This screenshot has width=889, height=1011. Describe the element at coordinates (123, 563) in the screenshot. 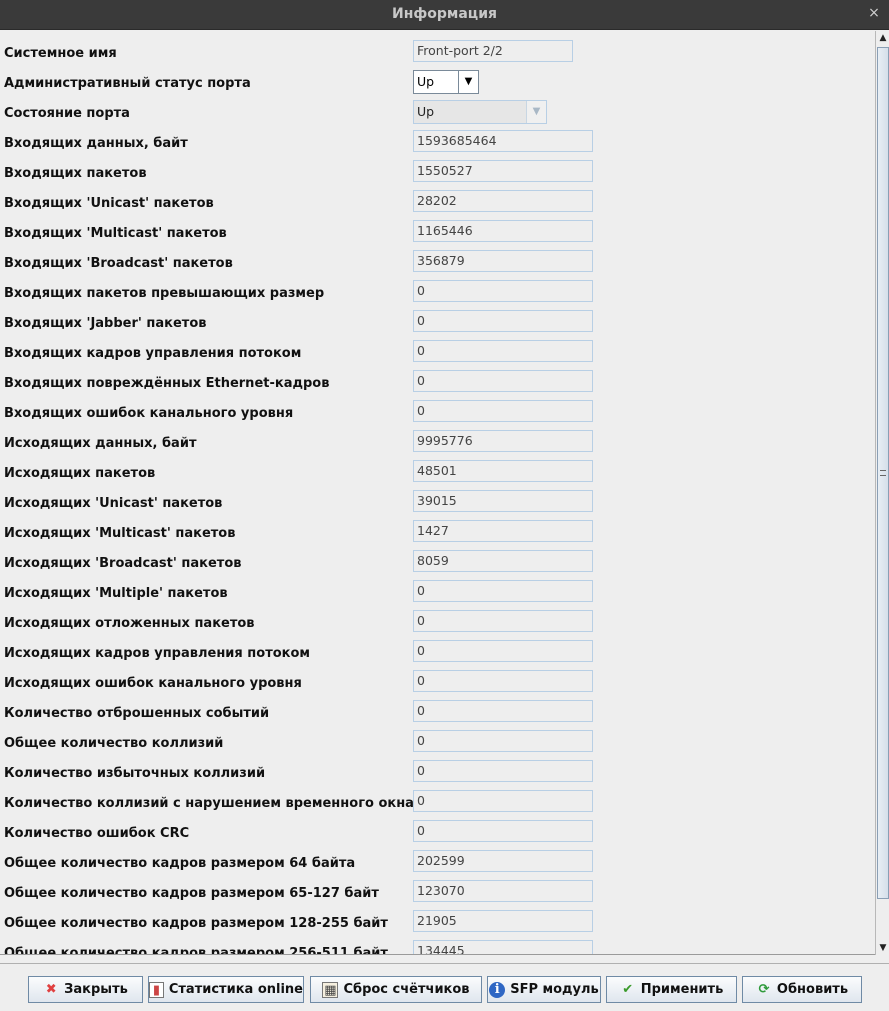

I see `field-label: Исходящих 'Broadcast' пакетов` at that location.